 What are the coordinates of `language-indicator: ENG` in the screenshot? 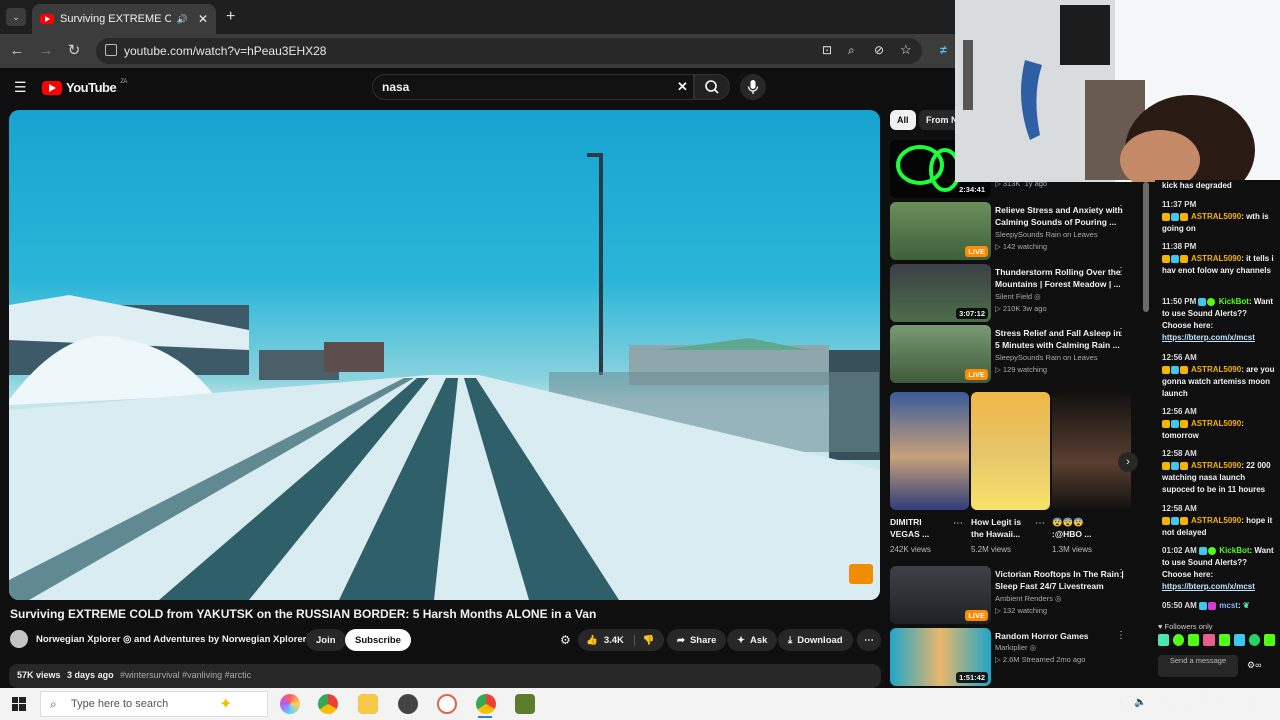 It's located at (1168, 703).